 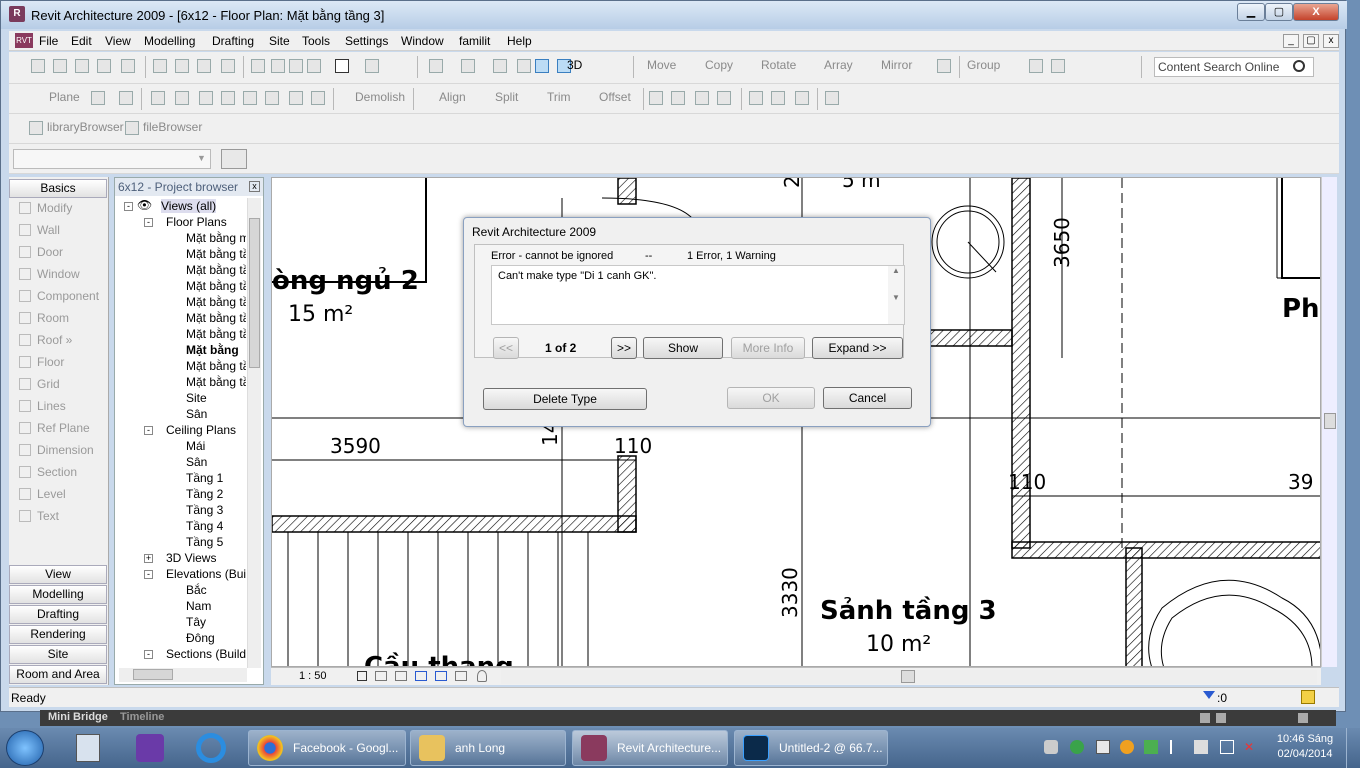 What do you see at coordinates (542, 66) in the screenshot?
I see `view-cube-icon` at bounding box center [542, 66].